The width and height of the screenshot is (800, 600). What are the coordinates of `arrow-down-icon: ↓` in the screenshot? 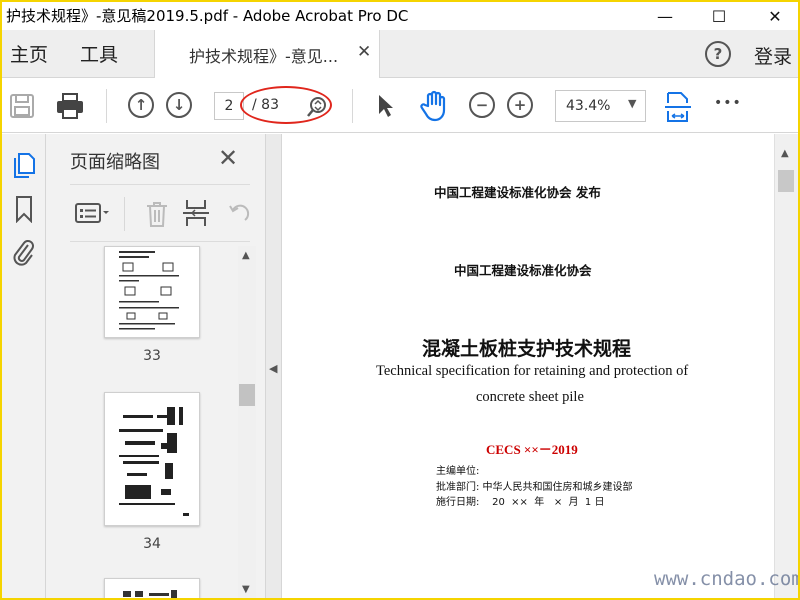 It's located at (179, 105).